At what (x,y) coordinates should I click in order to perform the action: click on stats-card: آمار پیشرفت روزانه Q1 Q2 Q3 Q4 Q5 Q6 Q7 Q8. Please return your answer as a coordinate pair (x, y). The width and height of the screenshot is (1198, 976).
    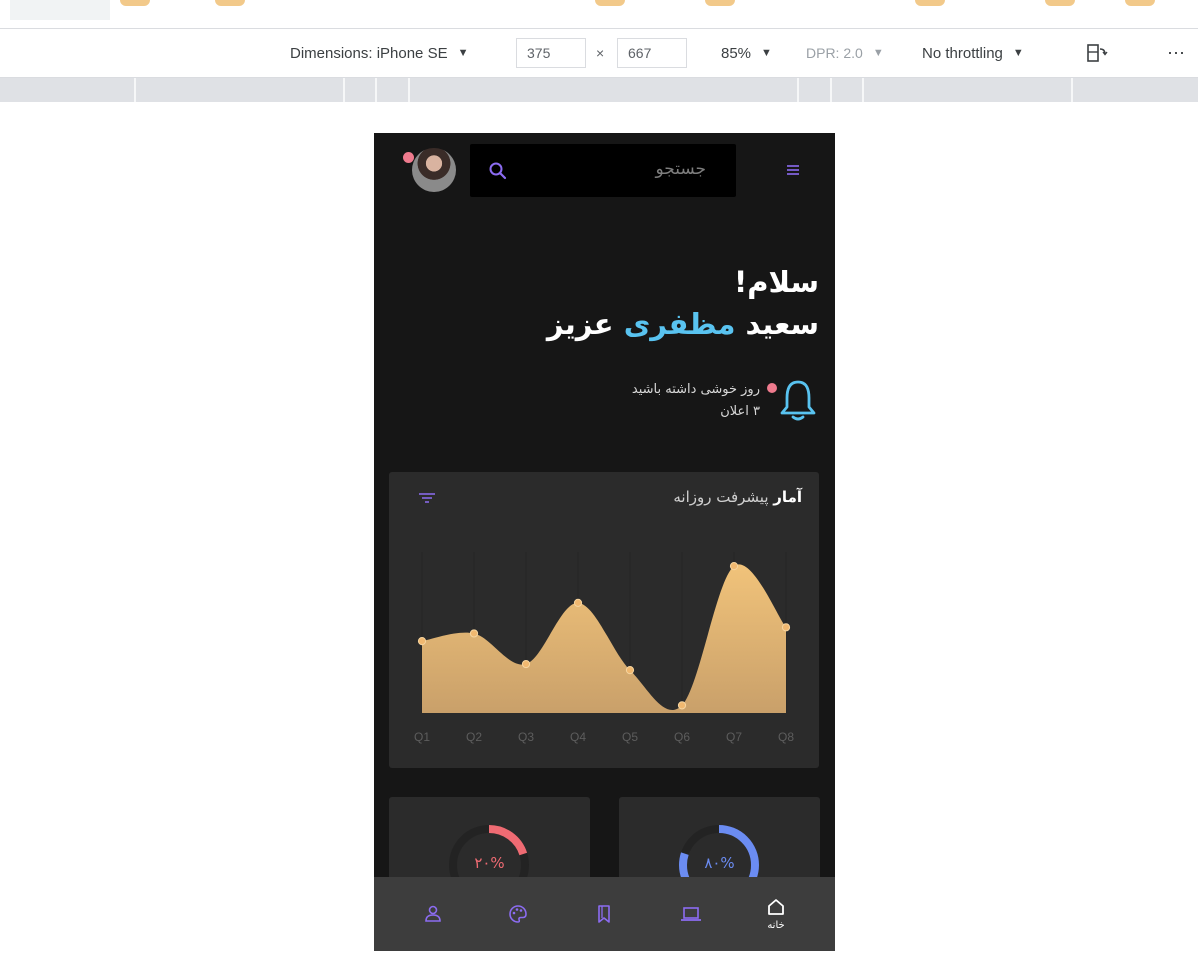
    Looking at the image, I should click on (604, 620).